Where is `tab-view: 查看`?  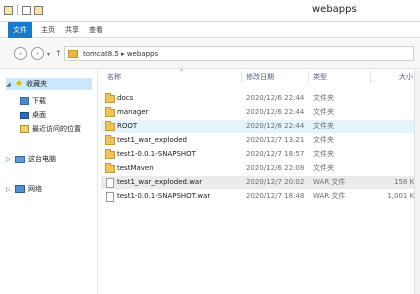
tab-view: 查看 is located at coordinates (96, 30).